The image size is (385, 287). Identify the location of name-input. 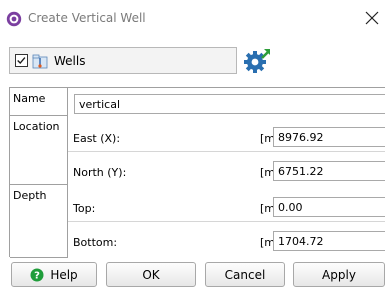
(229, 104).